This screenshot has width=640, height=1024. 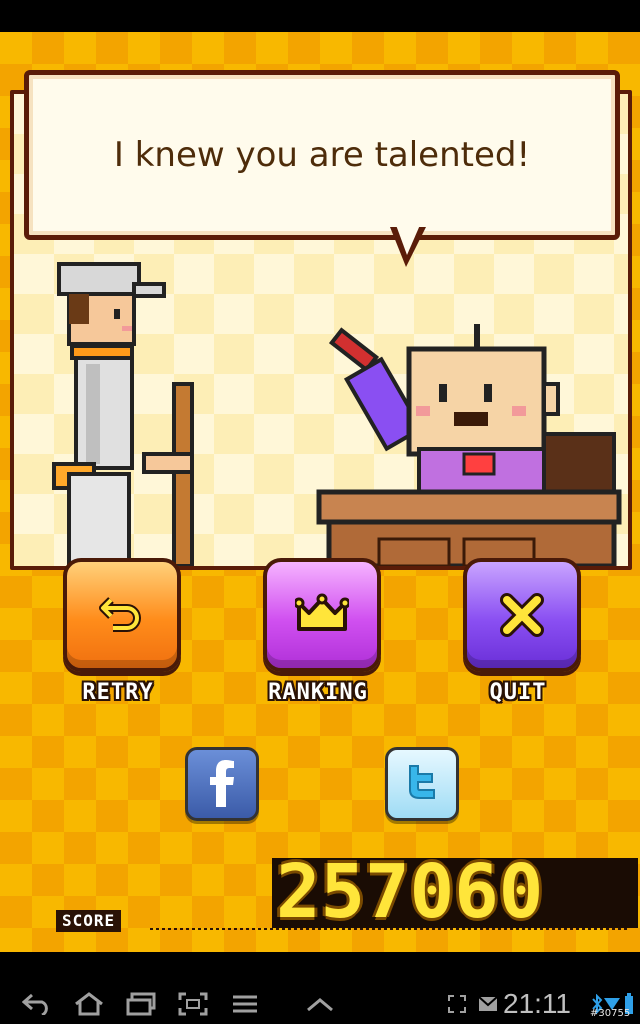 I want to click on close-x-icon, so click(x=522, y=615).